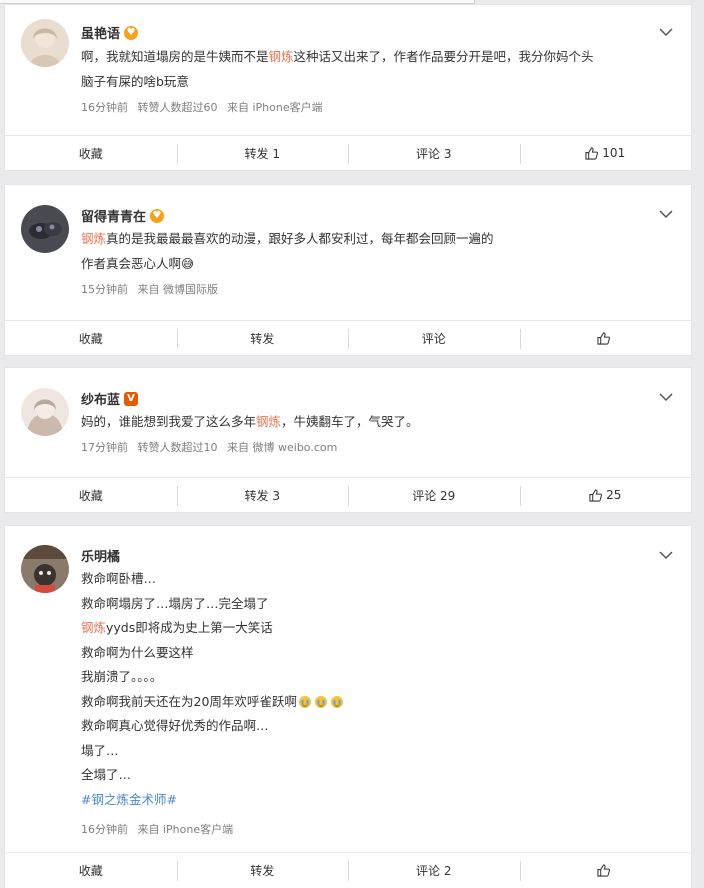 The height and width of the screenshot is (888, 704). I want to click on comment-meta: 17分钟前 转赞人数超过10 来自 微博 weibo.com, so click(212, 447).